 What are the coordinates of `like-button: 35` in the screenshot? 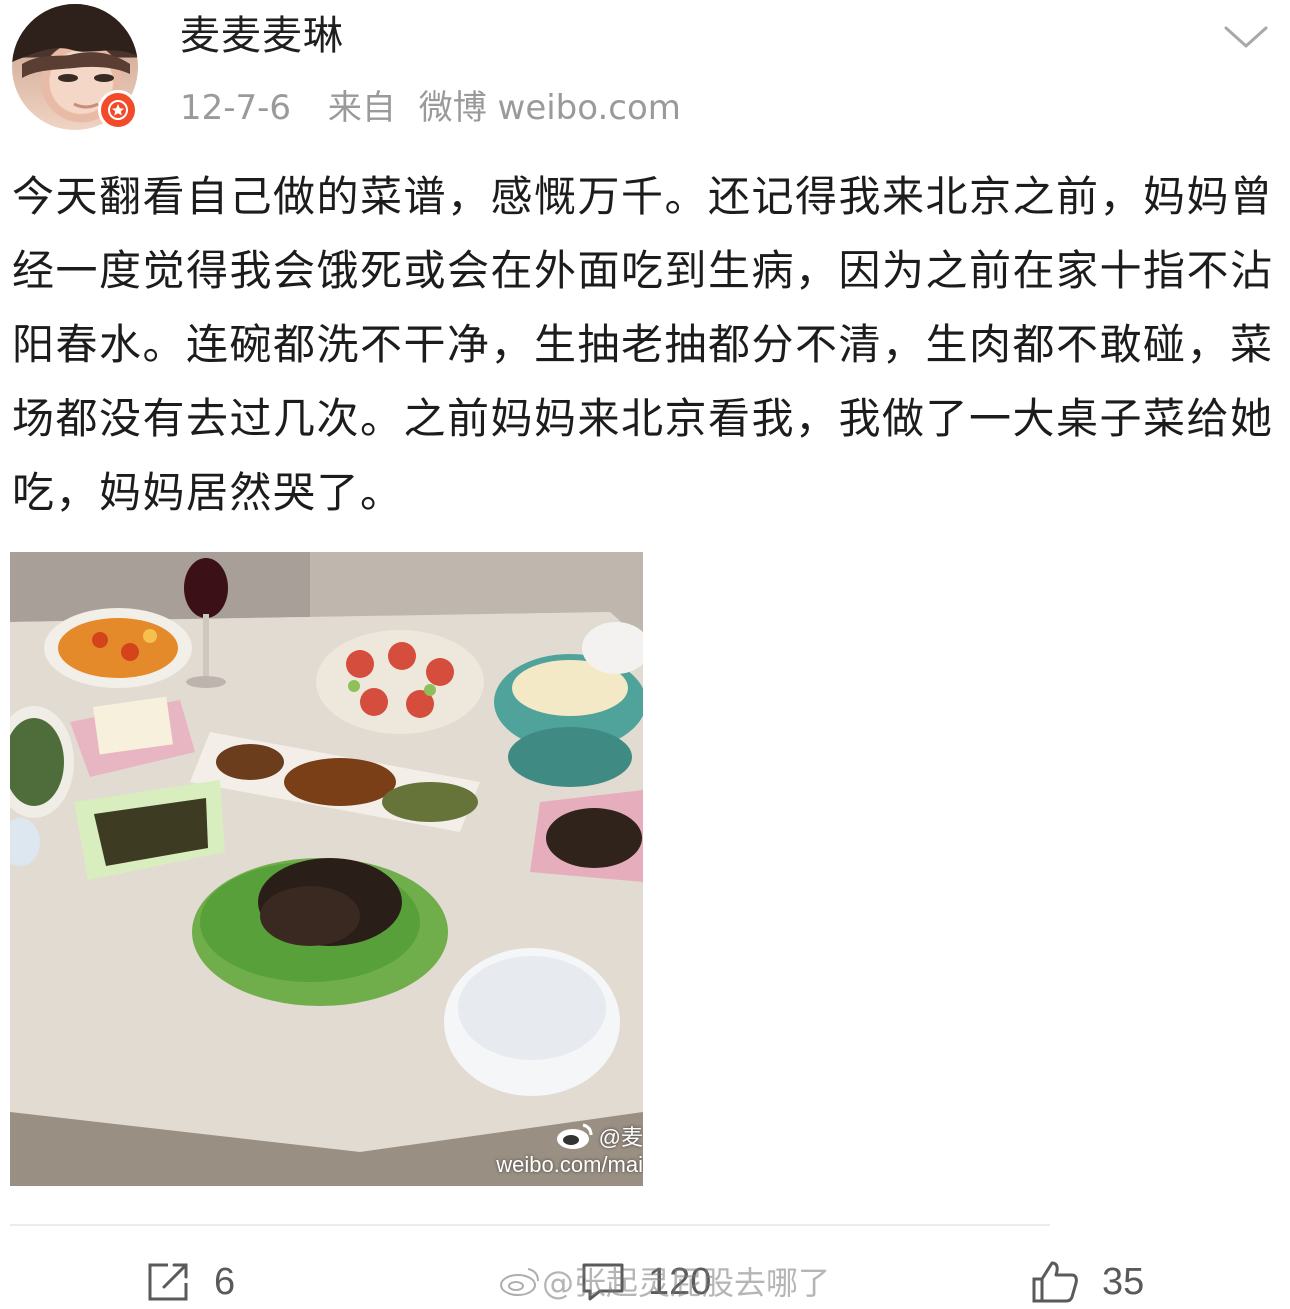 It's located at (1087, 1282).